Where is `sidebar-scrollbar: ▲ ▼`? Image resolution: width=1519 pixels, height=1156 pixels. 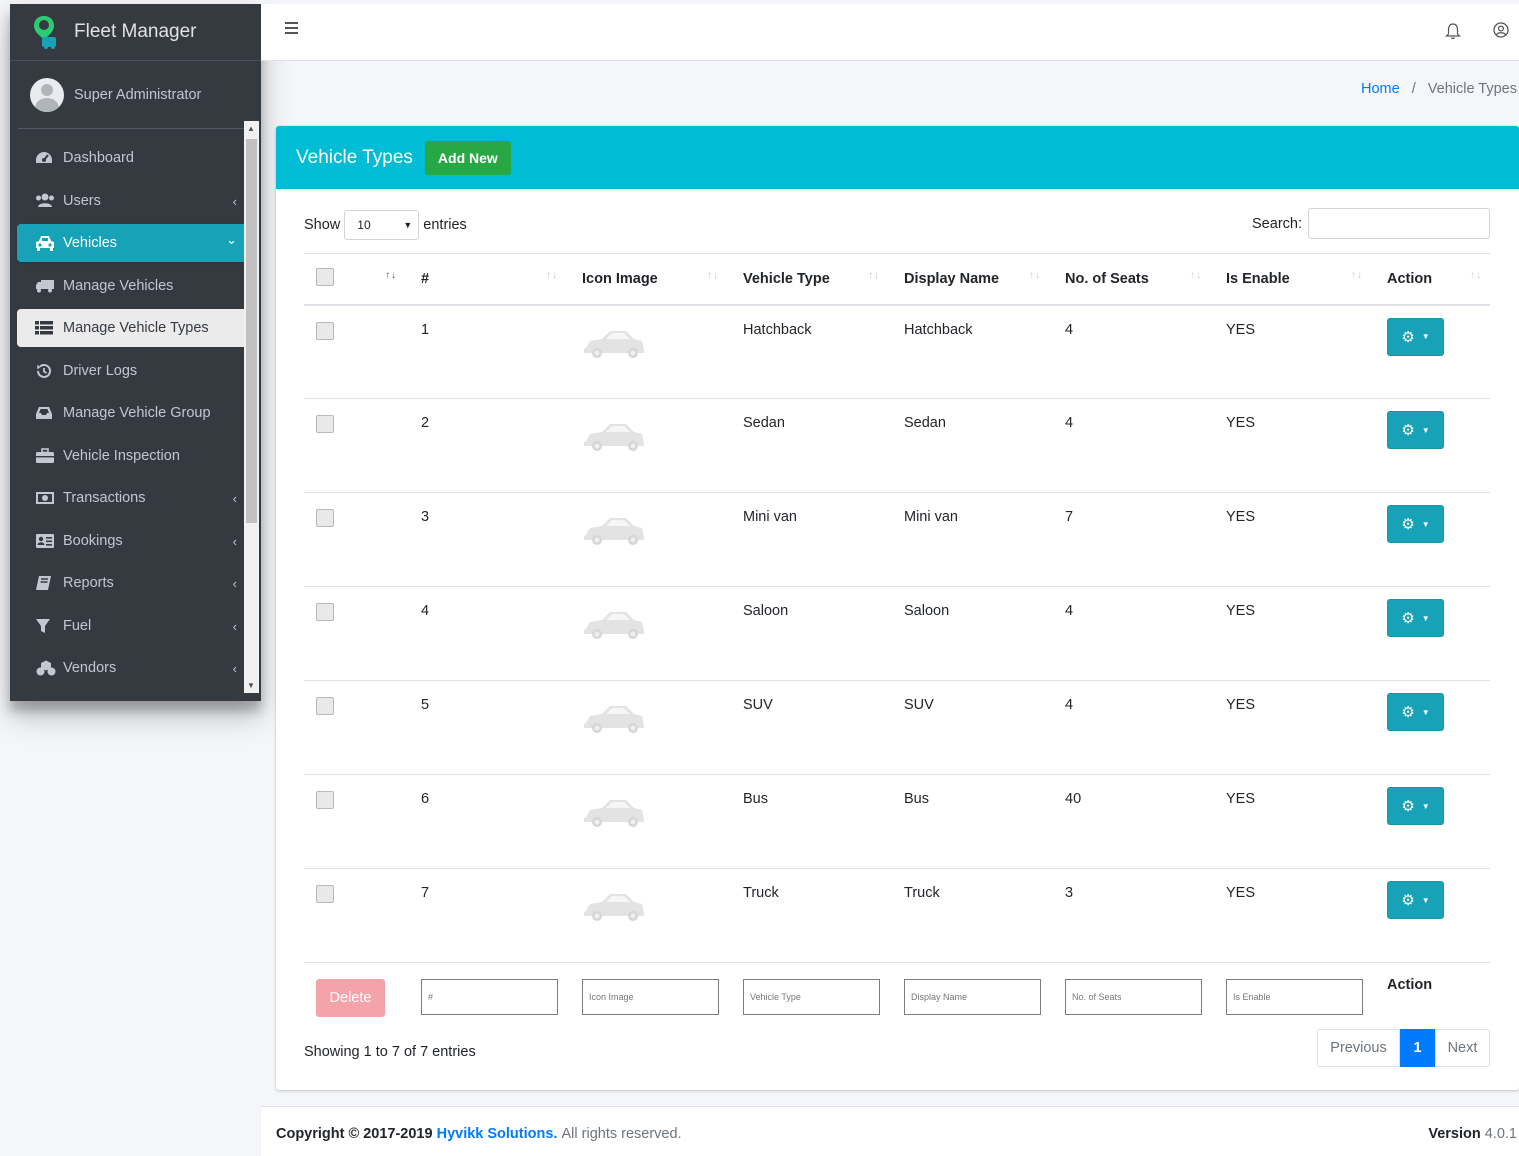 sidebar-scrollbar: ▲ ▼ is located at coordinates (251, 407).